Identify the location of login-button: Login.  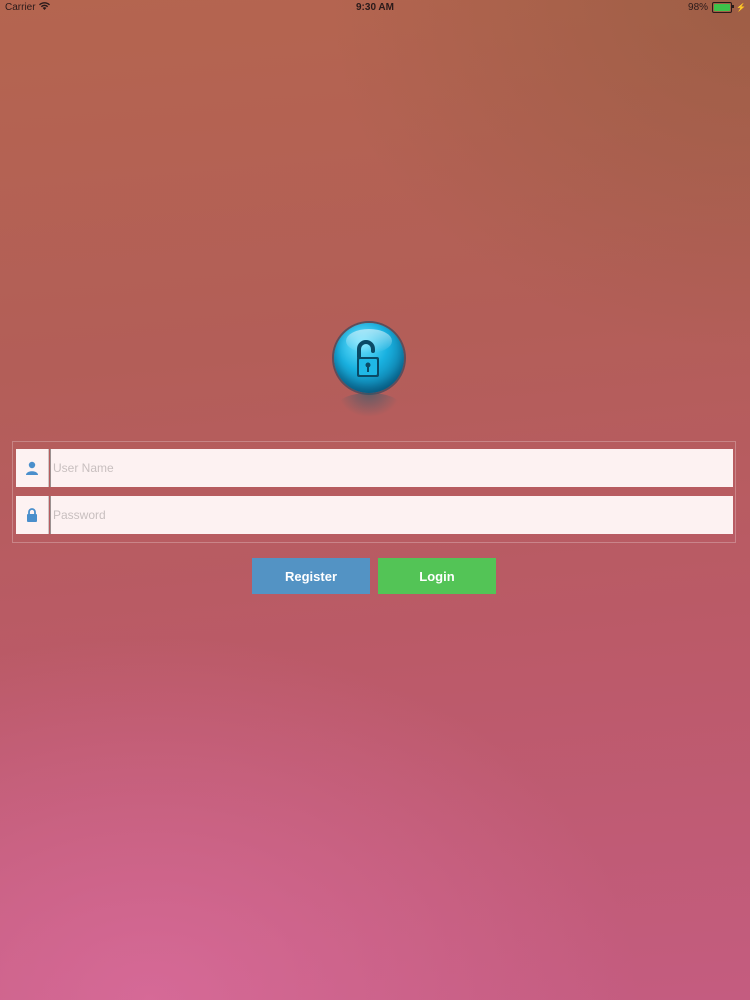
(437, 576).